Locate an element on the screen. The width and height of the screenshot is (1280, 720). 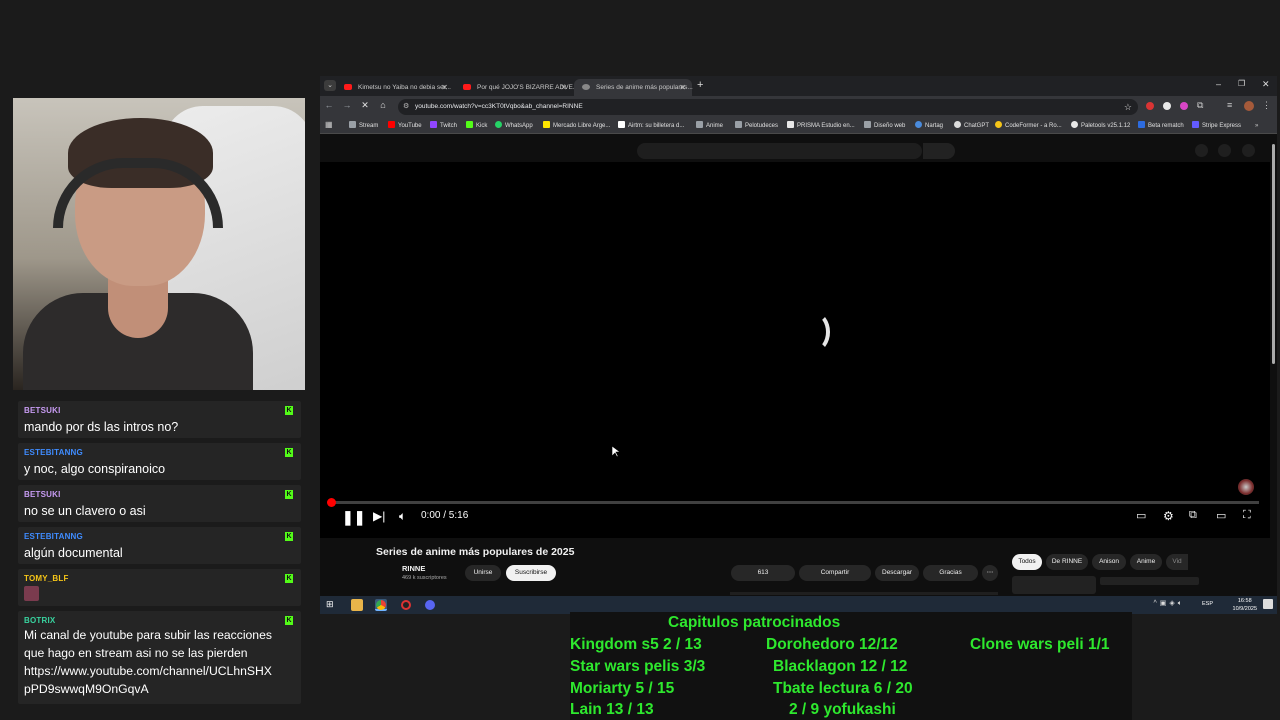
page-scrollbar is located at coordinates (1273, 365).